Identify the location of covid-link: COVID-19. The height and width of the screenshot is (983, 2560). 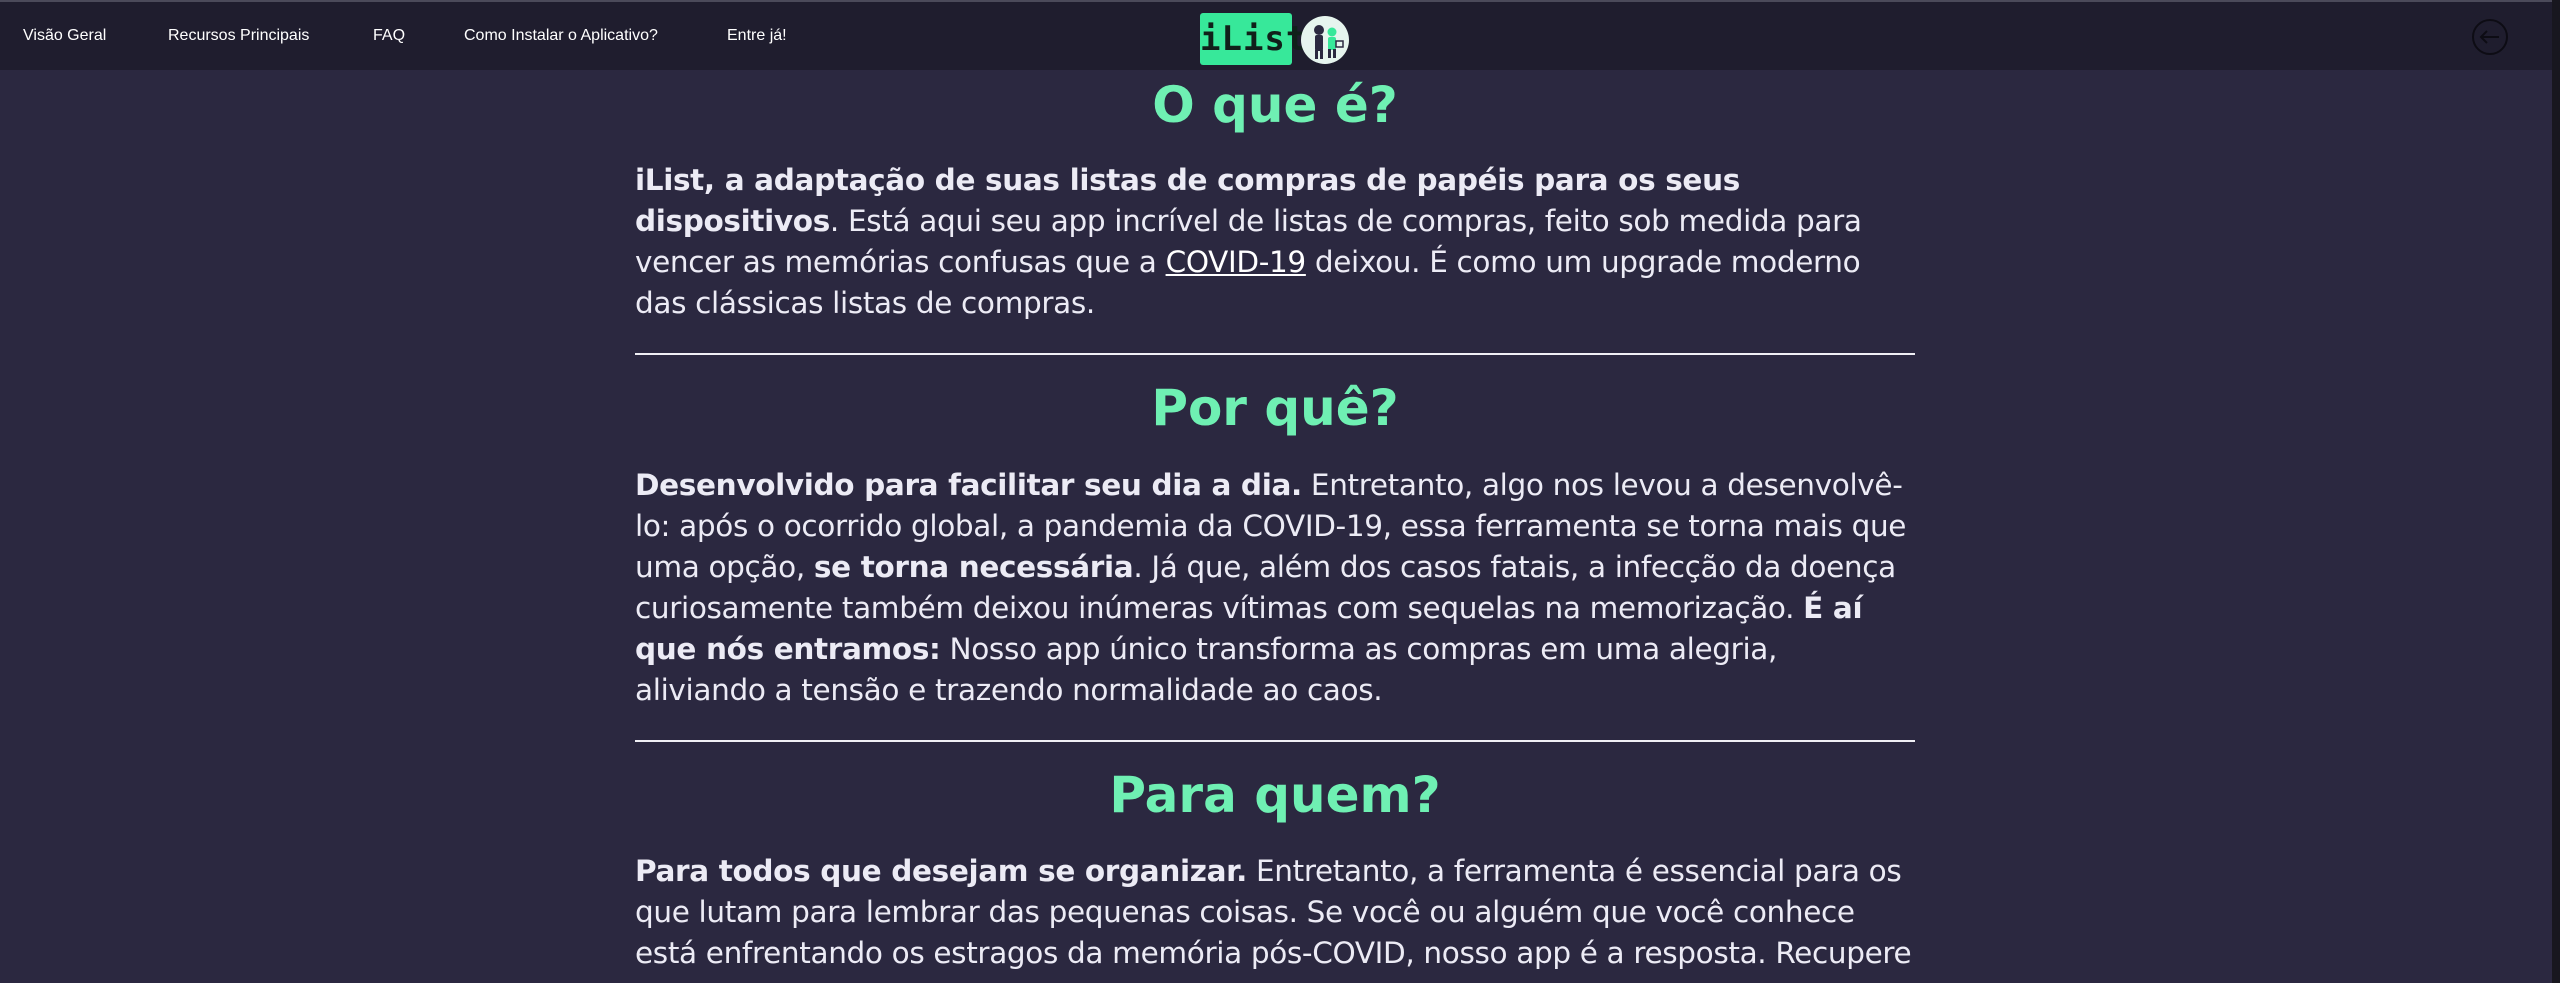
(1236, 262).